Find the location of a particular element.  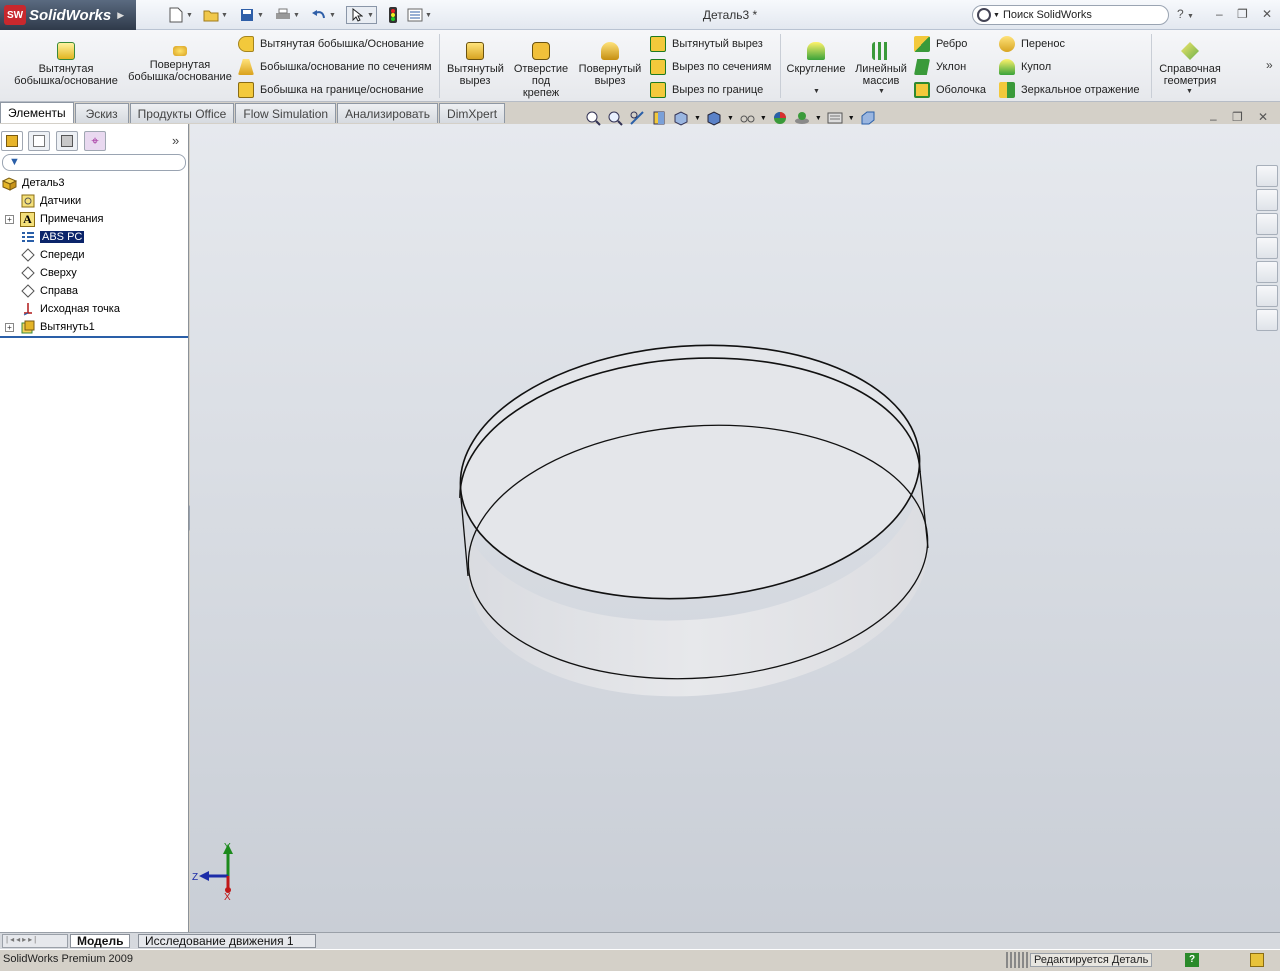

tree-item-front-plane: Спереди is located at coordinates (52, 255).